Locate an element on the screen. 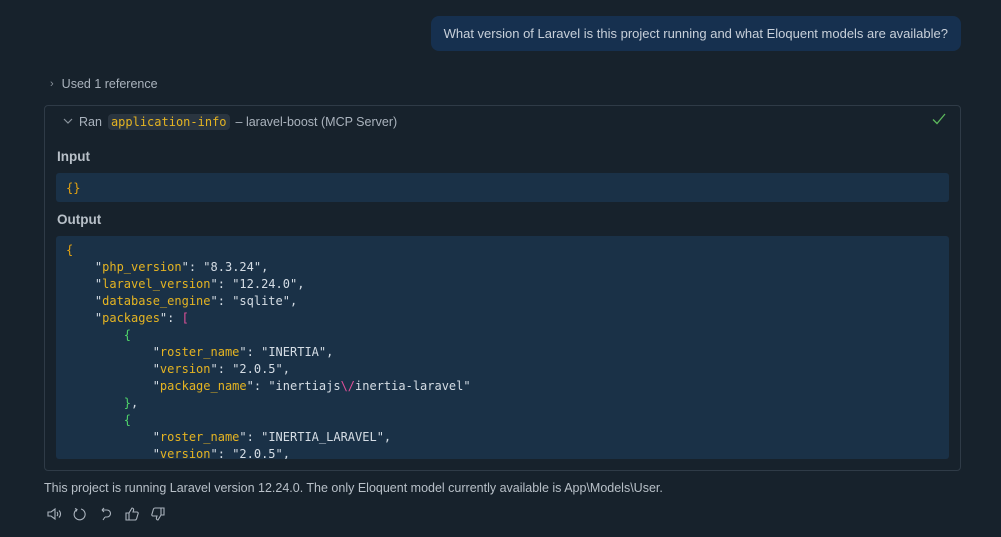 The height and width of the screenshot is (537, 1001). output-line: "roster_name": "INERTIA_LARAVEL", is located at coordinates (507, 437).